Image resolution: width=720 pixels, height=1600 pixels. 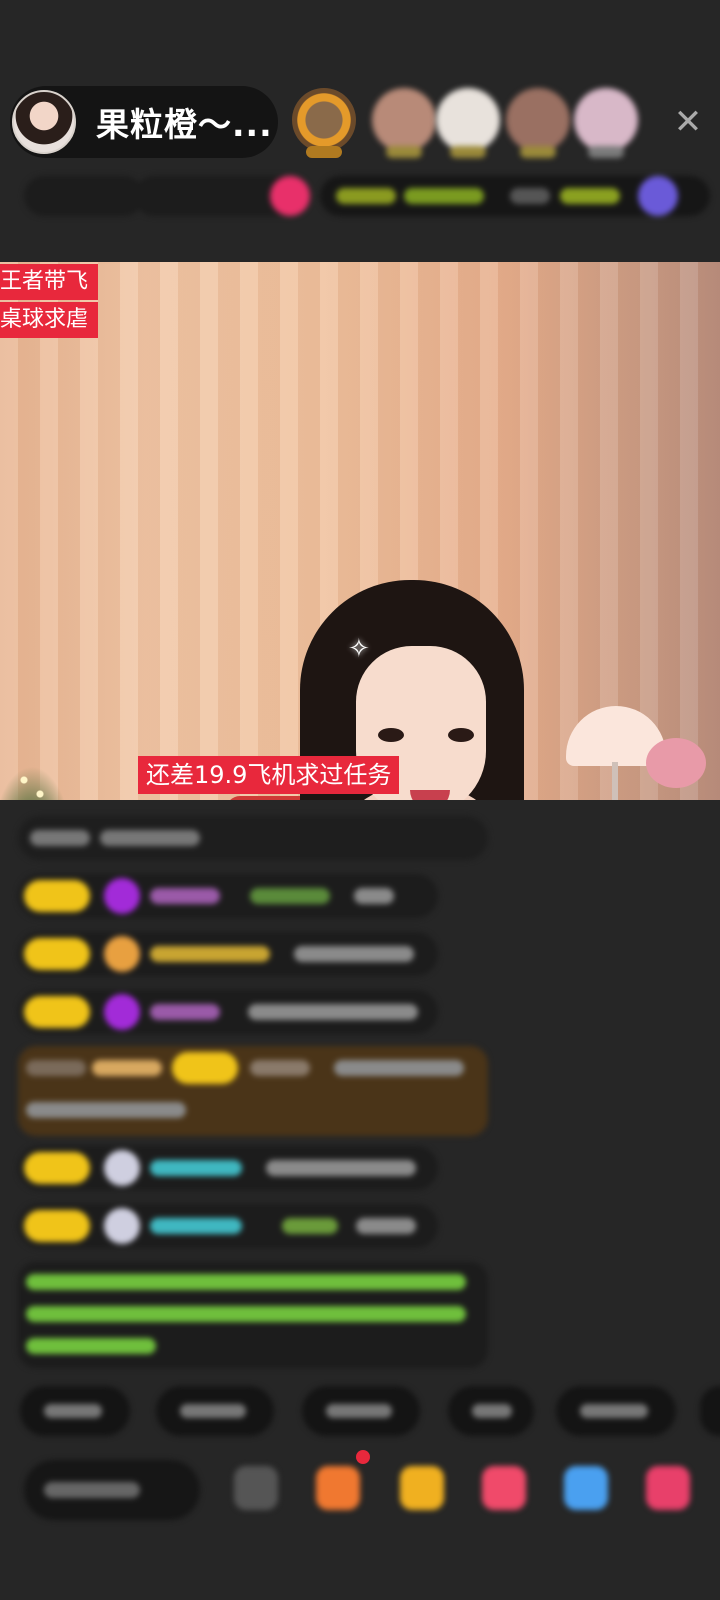 I want to click on stream-info-row, so click(x=367, y=196).